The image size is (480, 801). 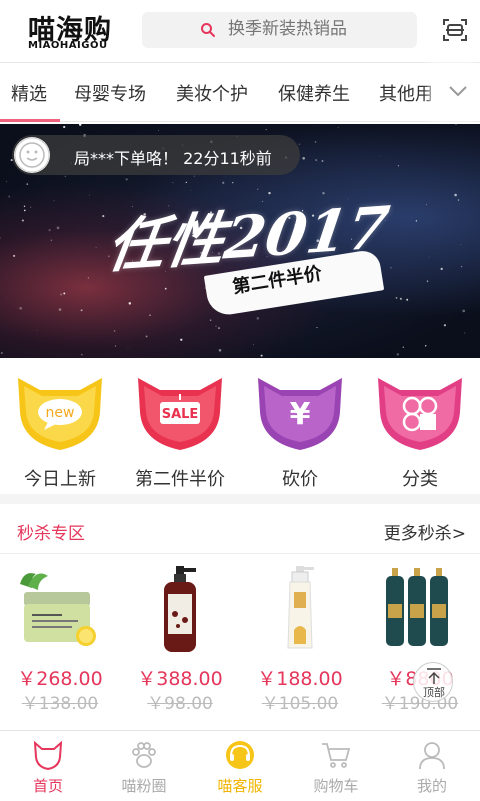 I want to click on scan-icon, so click(x=455, y=30).